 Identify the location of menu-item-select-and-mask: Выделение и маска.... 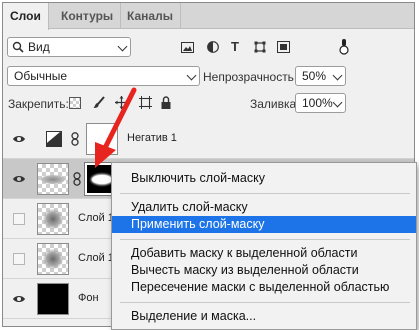
(264, 316).